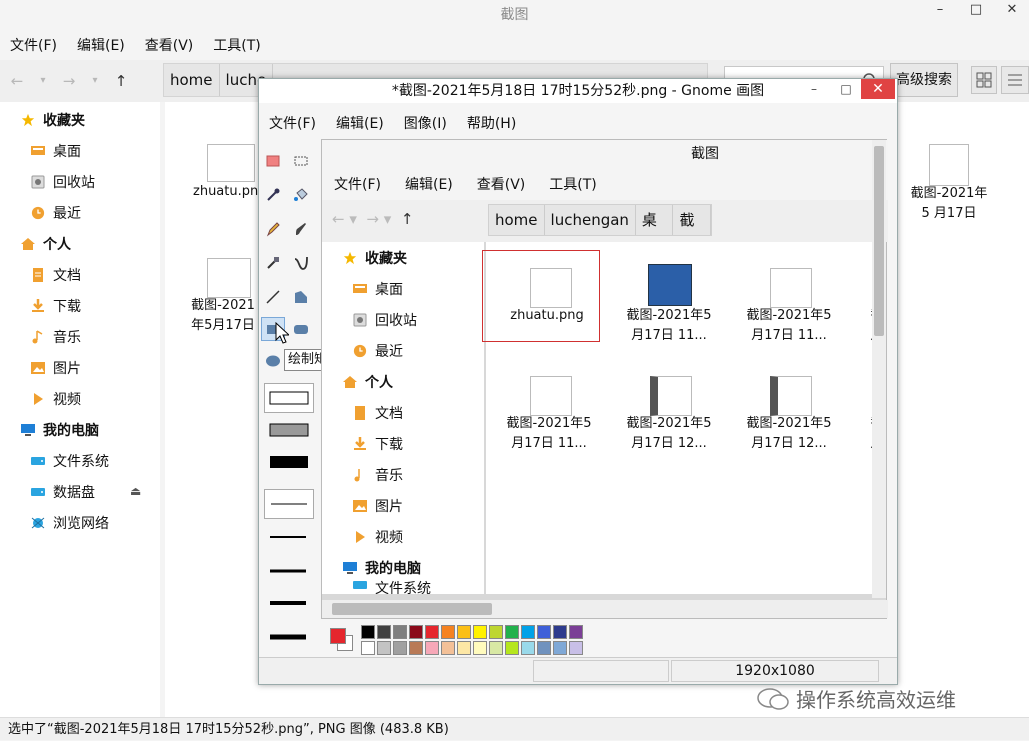 This screenshot has width=1029, height=741. I want to click on minimize-button: –, so click(940, 11).